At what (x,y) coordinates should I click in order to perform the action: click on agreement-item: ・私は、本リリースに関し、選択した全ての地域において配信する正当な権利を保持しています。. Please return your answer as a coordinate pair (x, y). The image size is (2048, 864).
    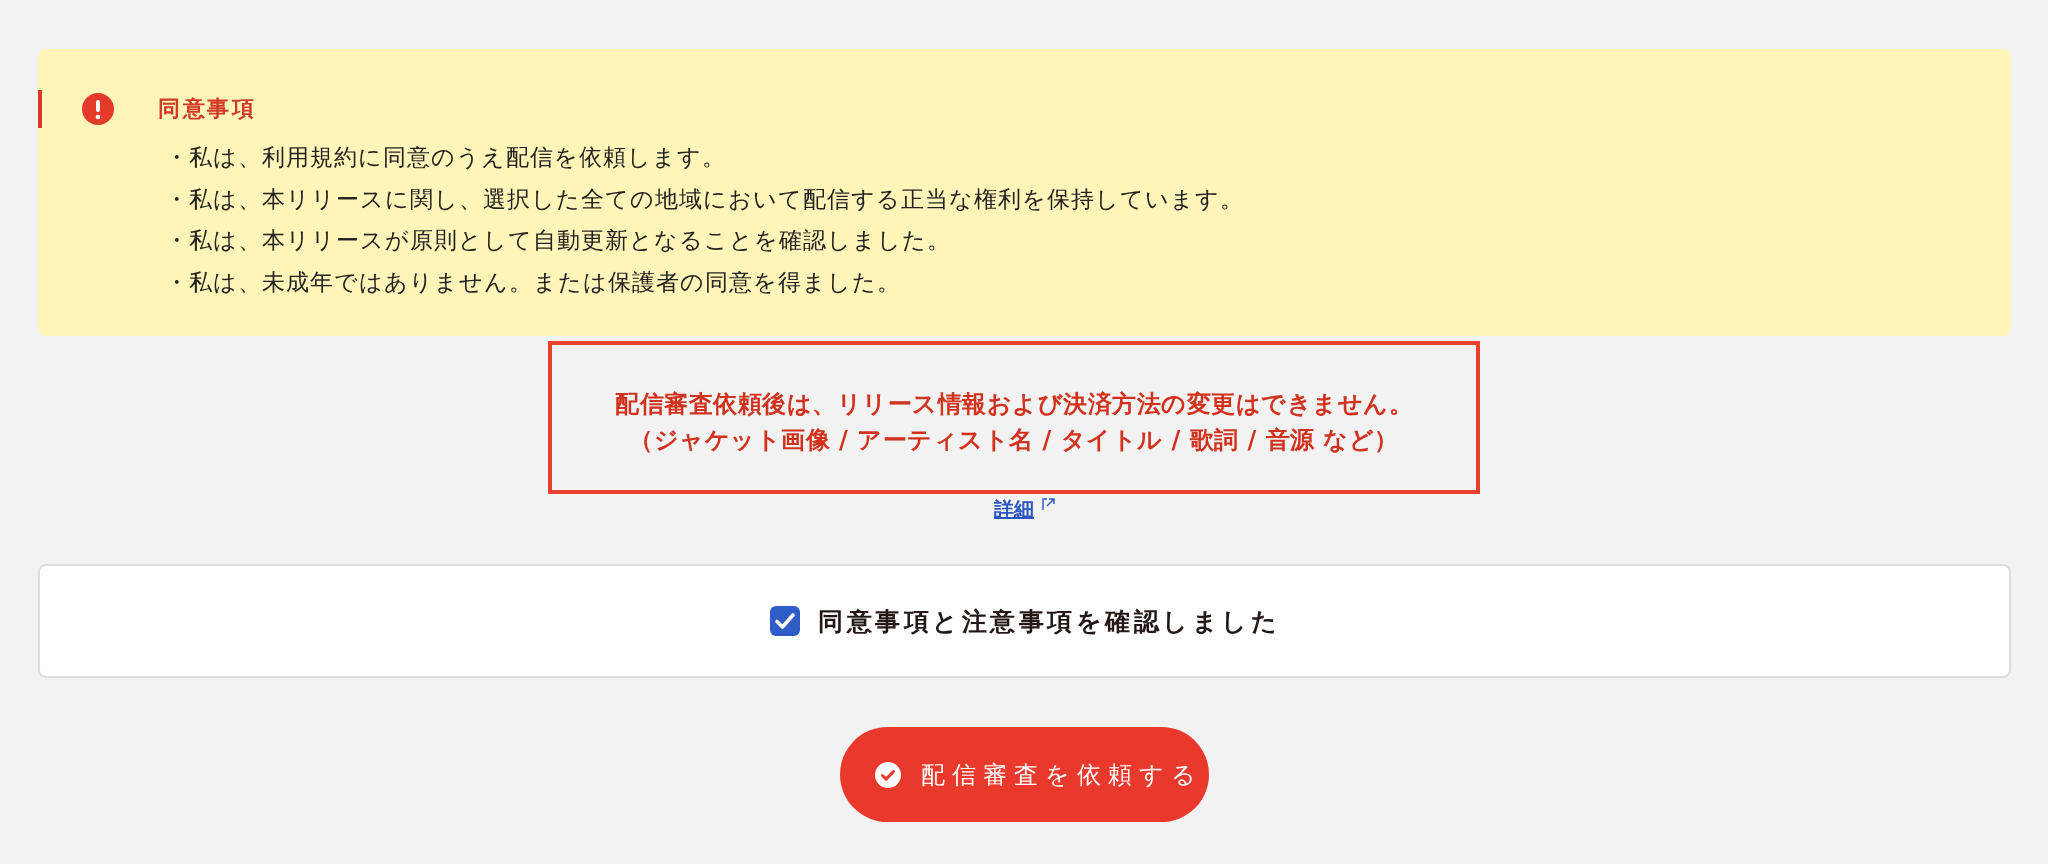
    Looking at the image, I should click on (705, 199).